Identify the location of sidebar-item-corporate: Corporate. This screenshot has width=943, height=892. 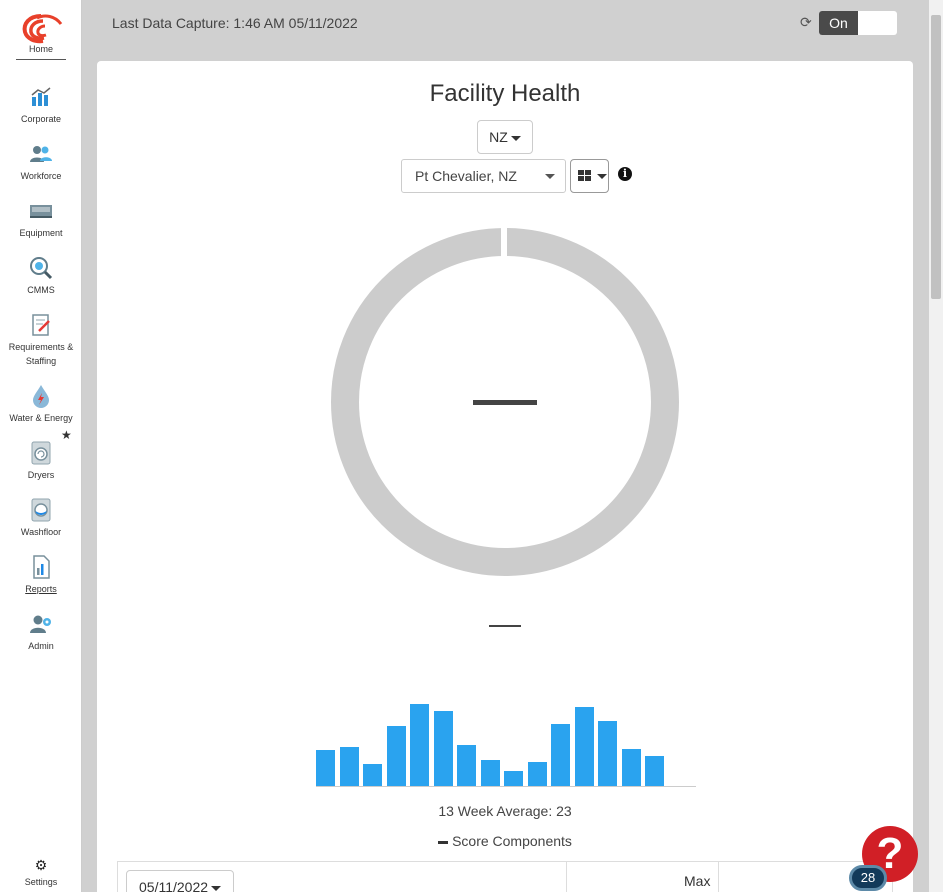
(41, 105).